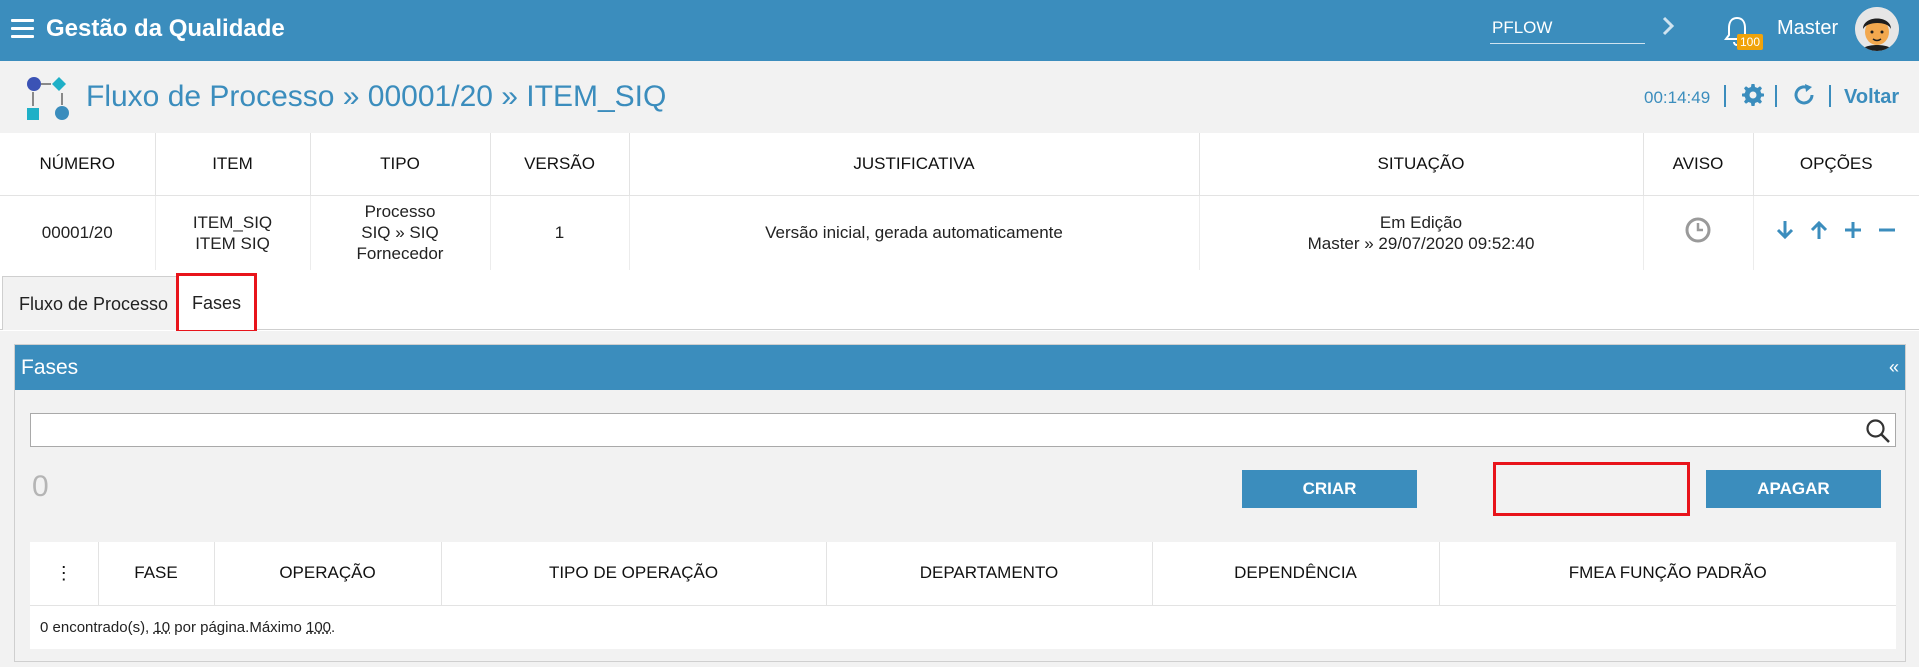  I want to click on tab-fluxo-de-processo: Fluxo de Processo, so click(94, 303).